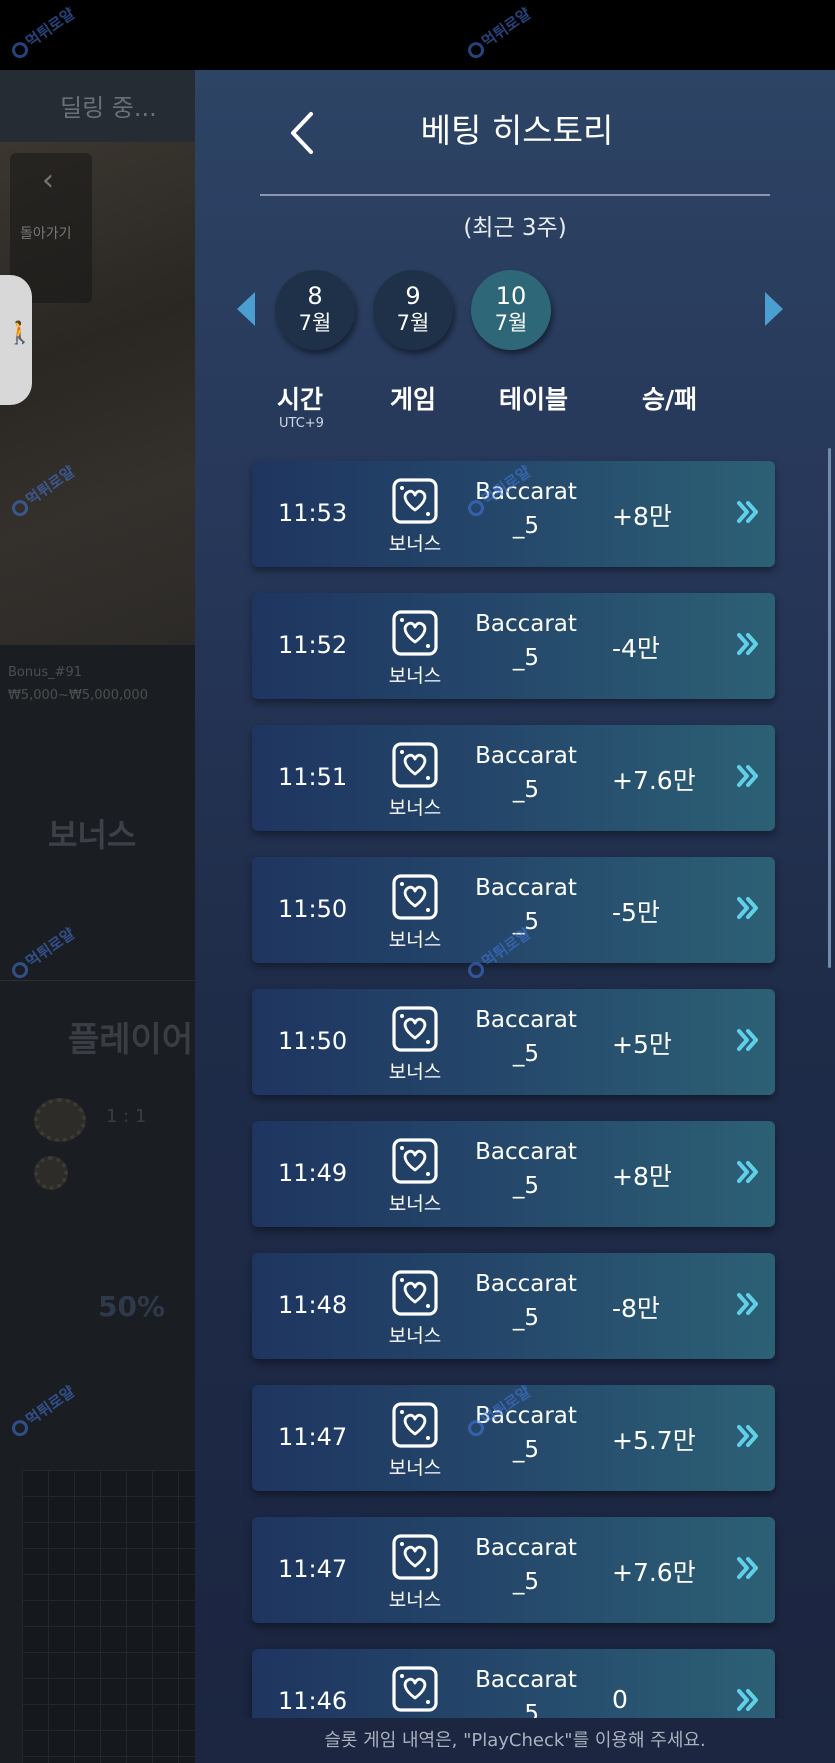  What do you see at coordinates (511, 296) in the screenshot?
I see `date-day: 10` at bounding box center [511, 296].